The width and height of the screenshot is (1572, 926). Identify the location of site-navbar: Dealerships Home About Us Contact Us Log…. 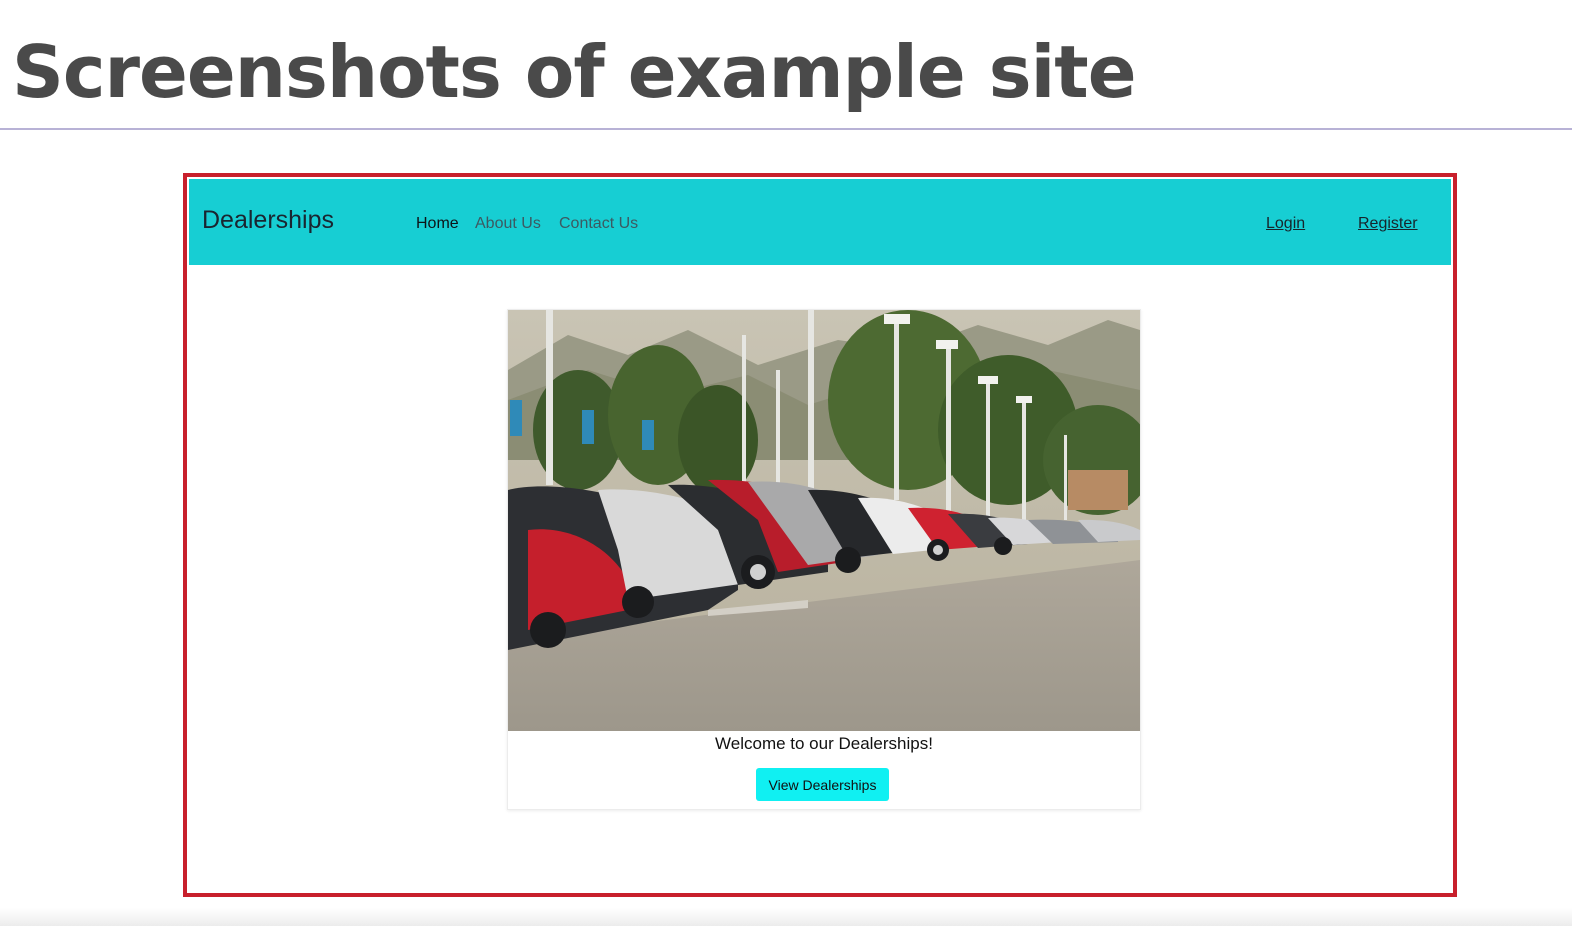
(820, 222).